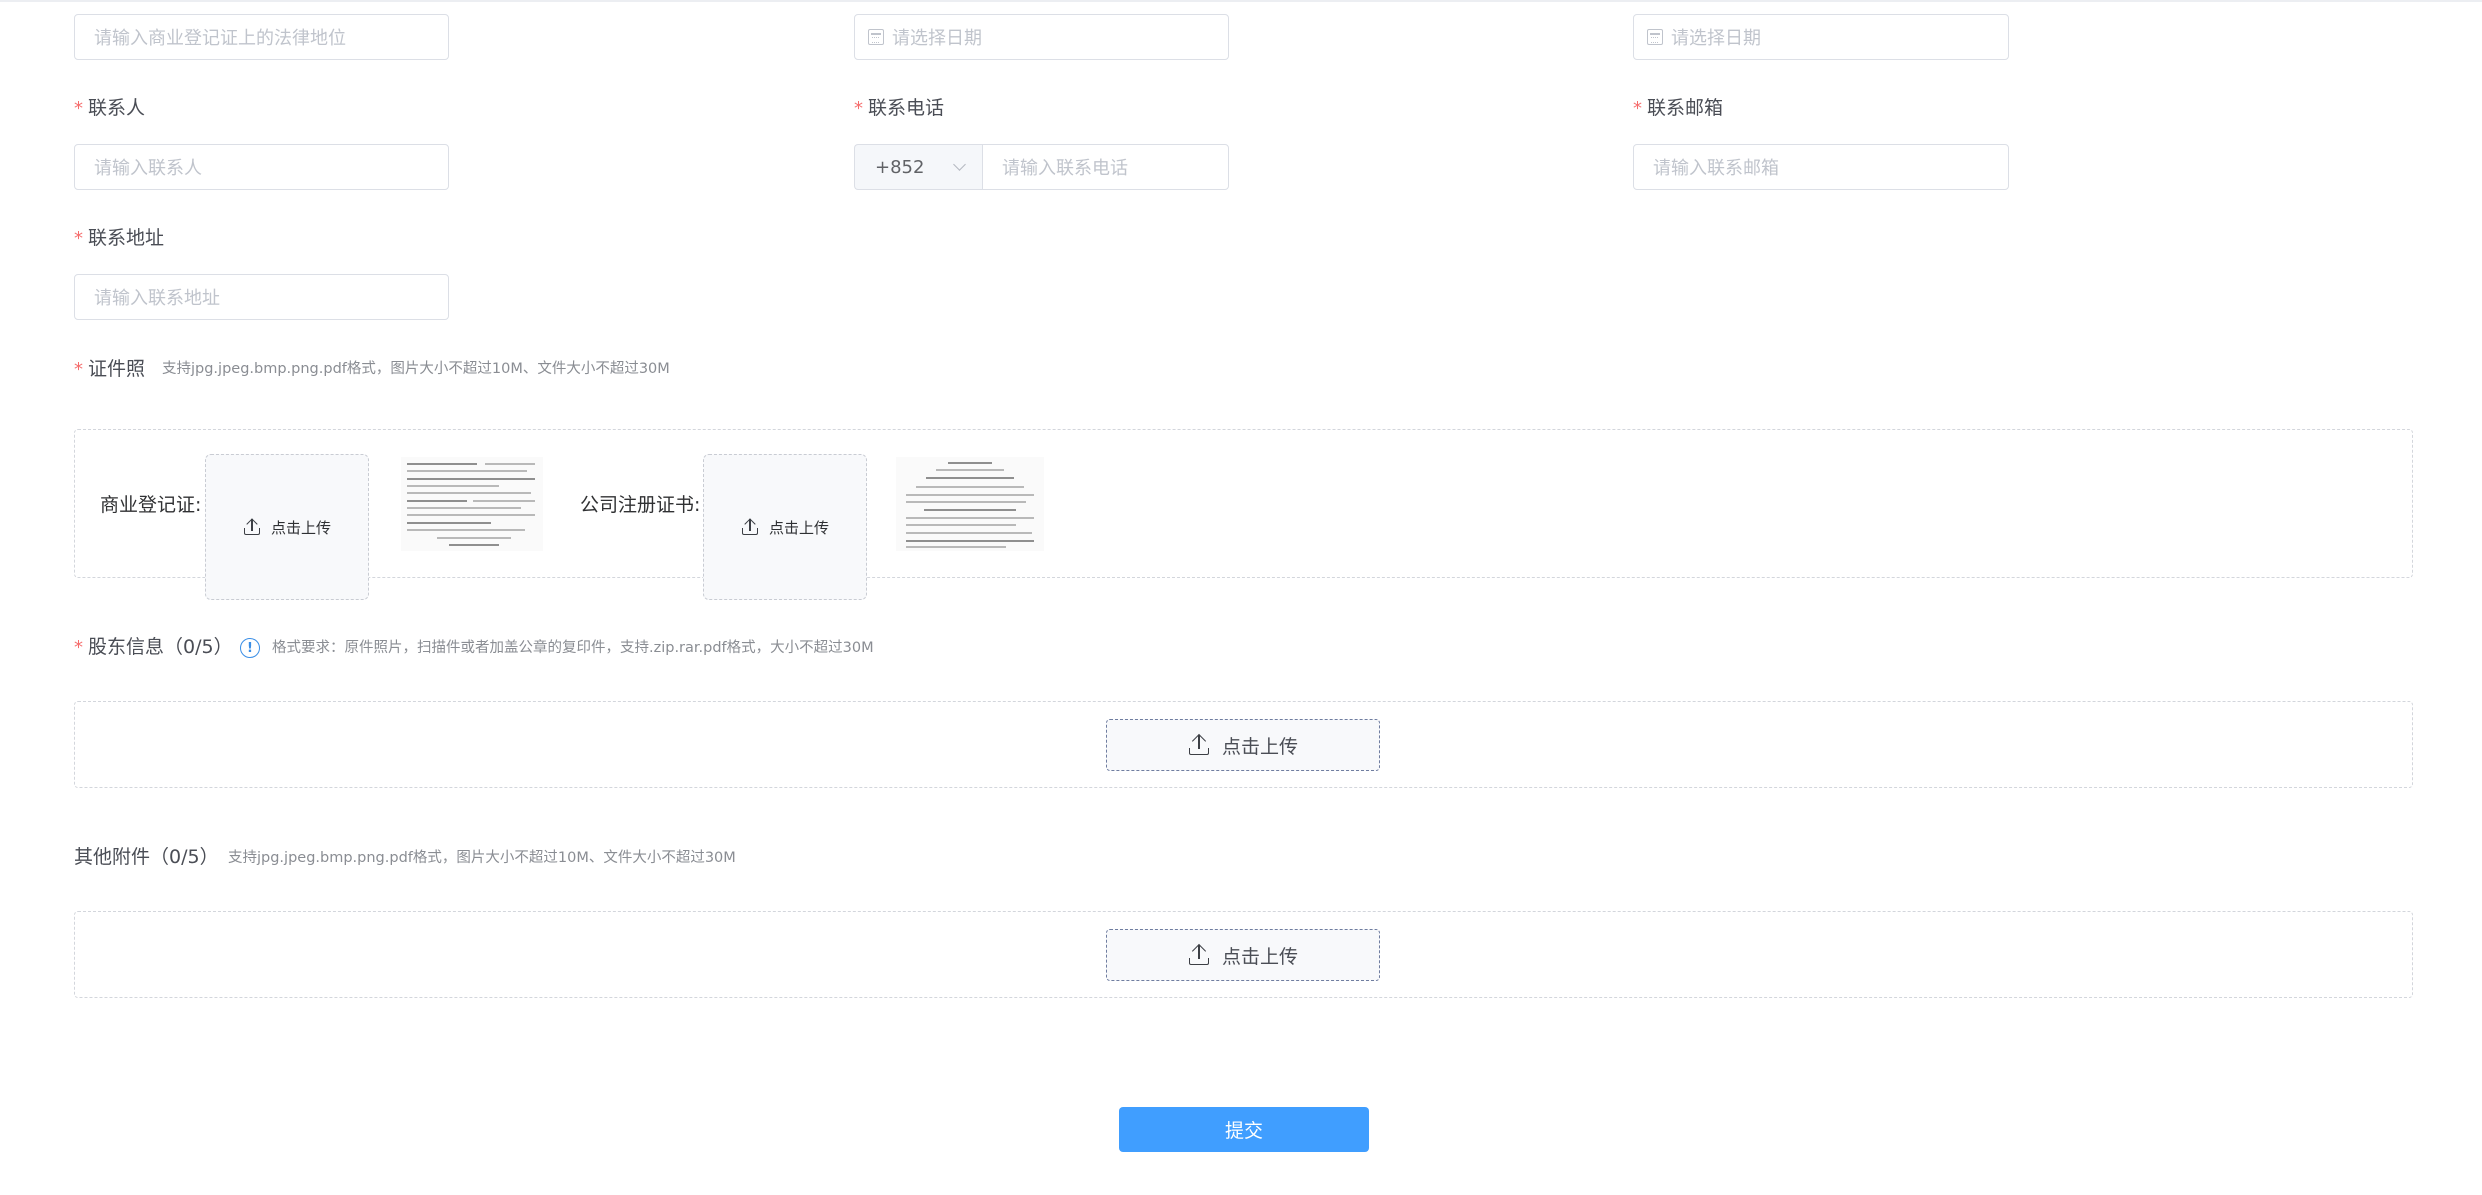 The image size is (2482, 1195). I want to click on contact-person-label: * 联系人, so click(109, 108).